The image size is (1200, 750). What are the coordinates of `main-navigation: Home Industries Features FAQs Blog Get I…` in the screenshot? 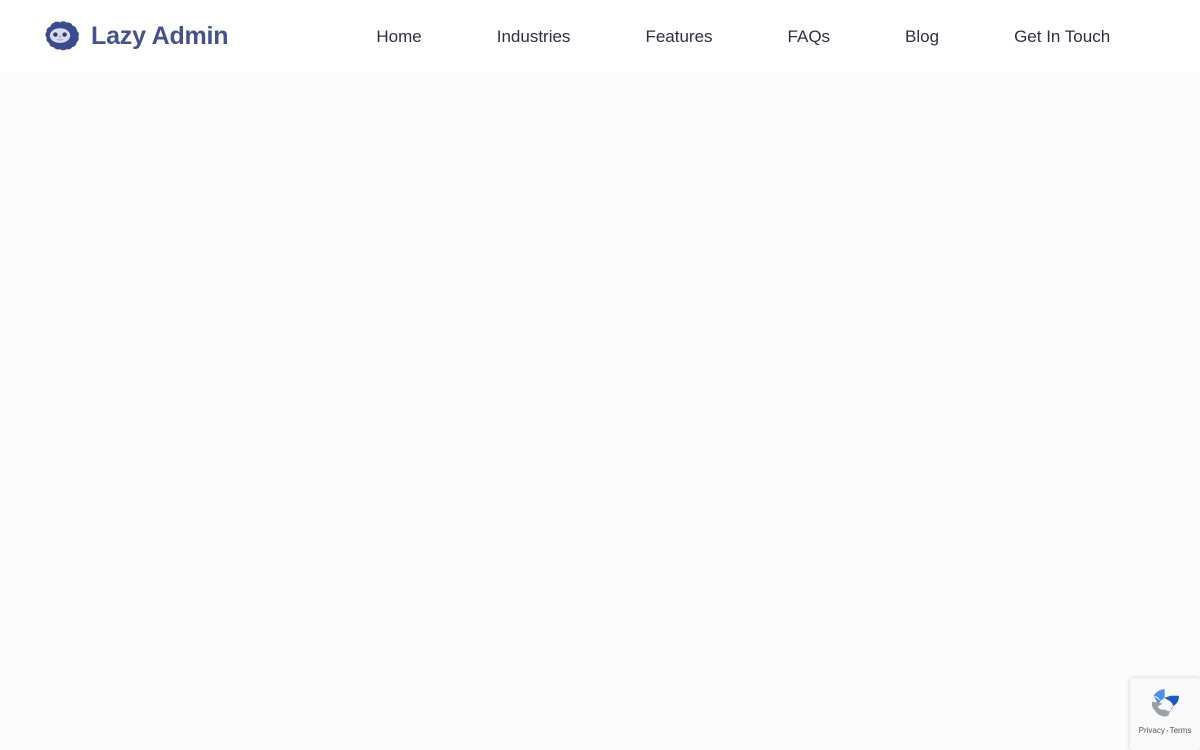 It's located at (743, 36).